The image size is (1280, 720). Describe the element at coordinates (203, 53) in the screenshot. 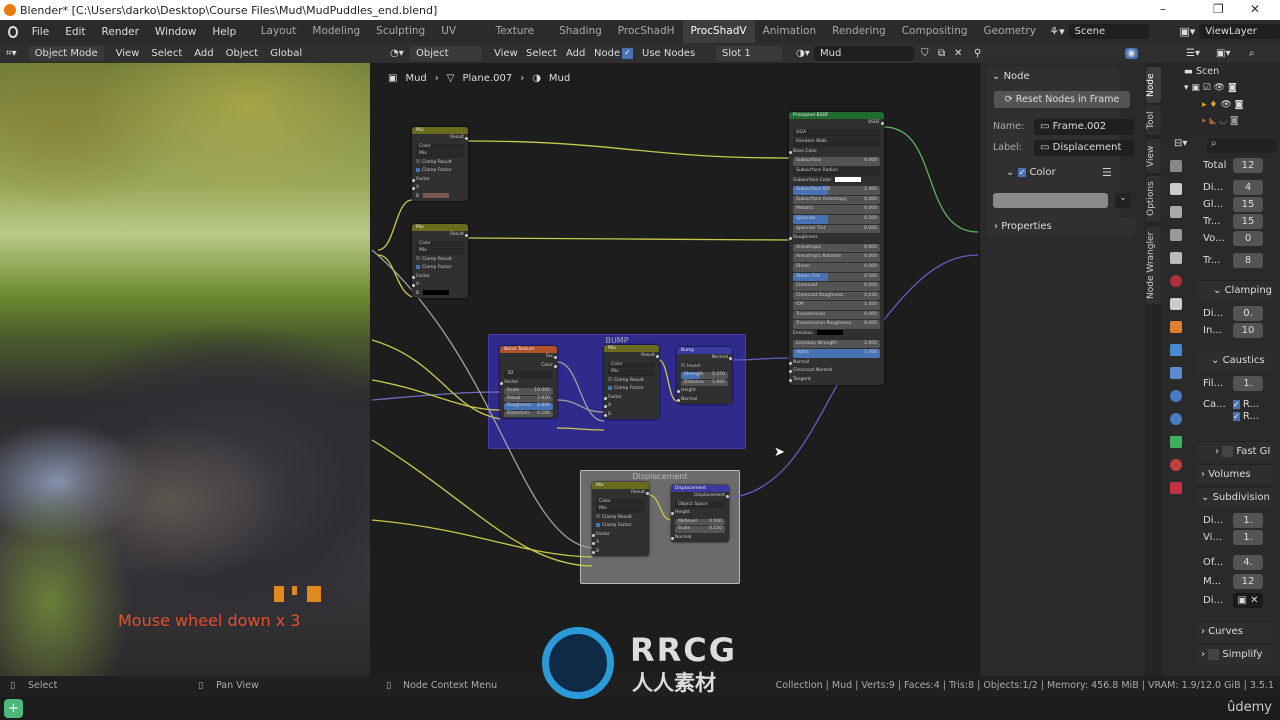

I see `viewport-menu-add: Add` at that location.